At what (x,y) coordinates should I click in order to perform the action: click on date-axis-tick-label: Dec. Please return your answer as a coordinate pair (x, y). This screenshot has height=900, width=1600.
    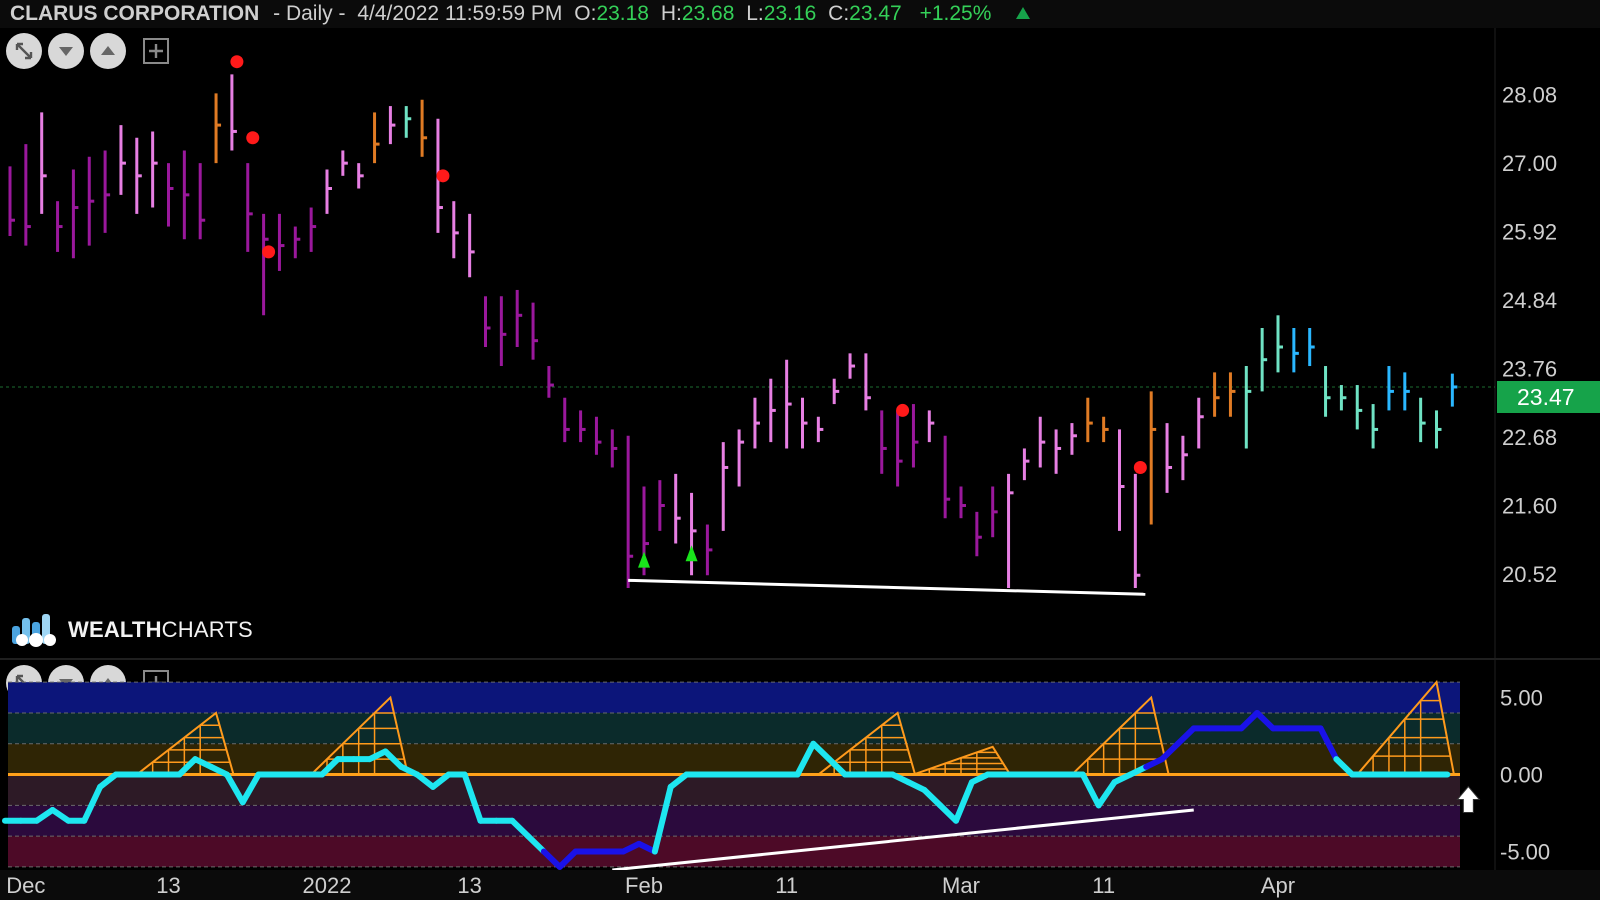
    Looking at the image, I should click on (25, 885).